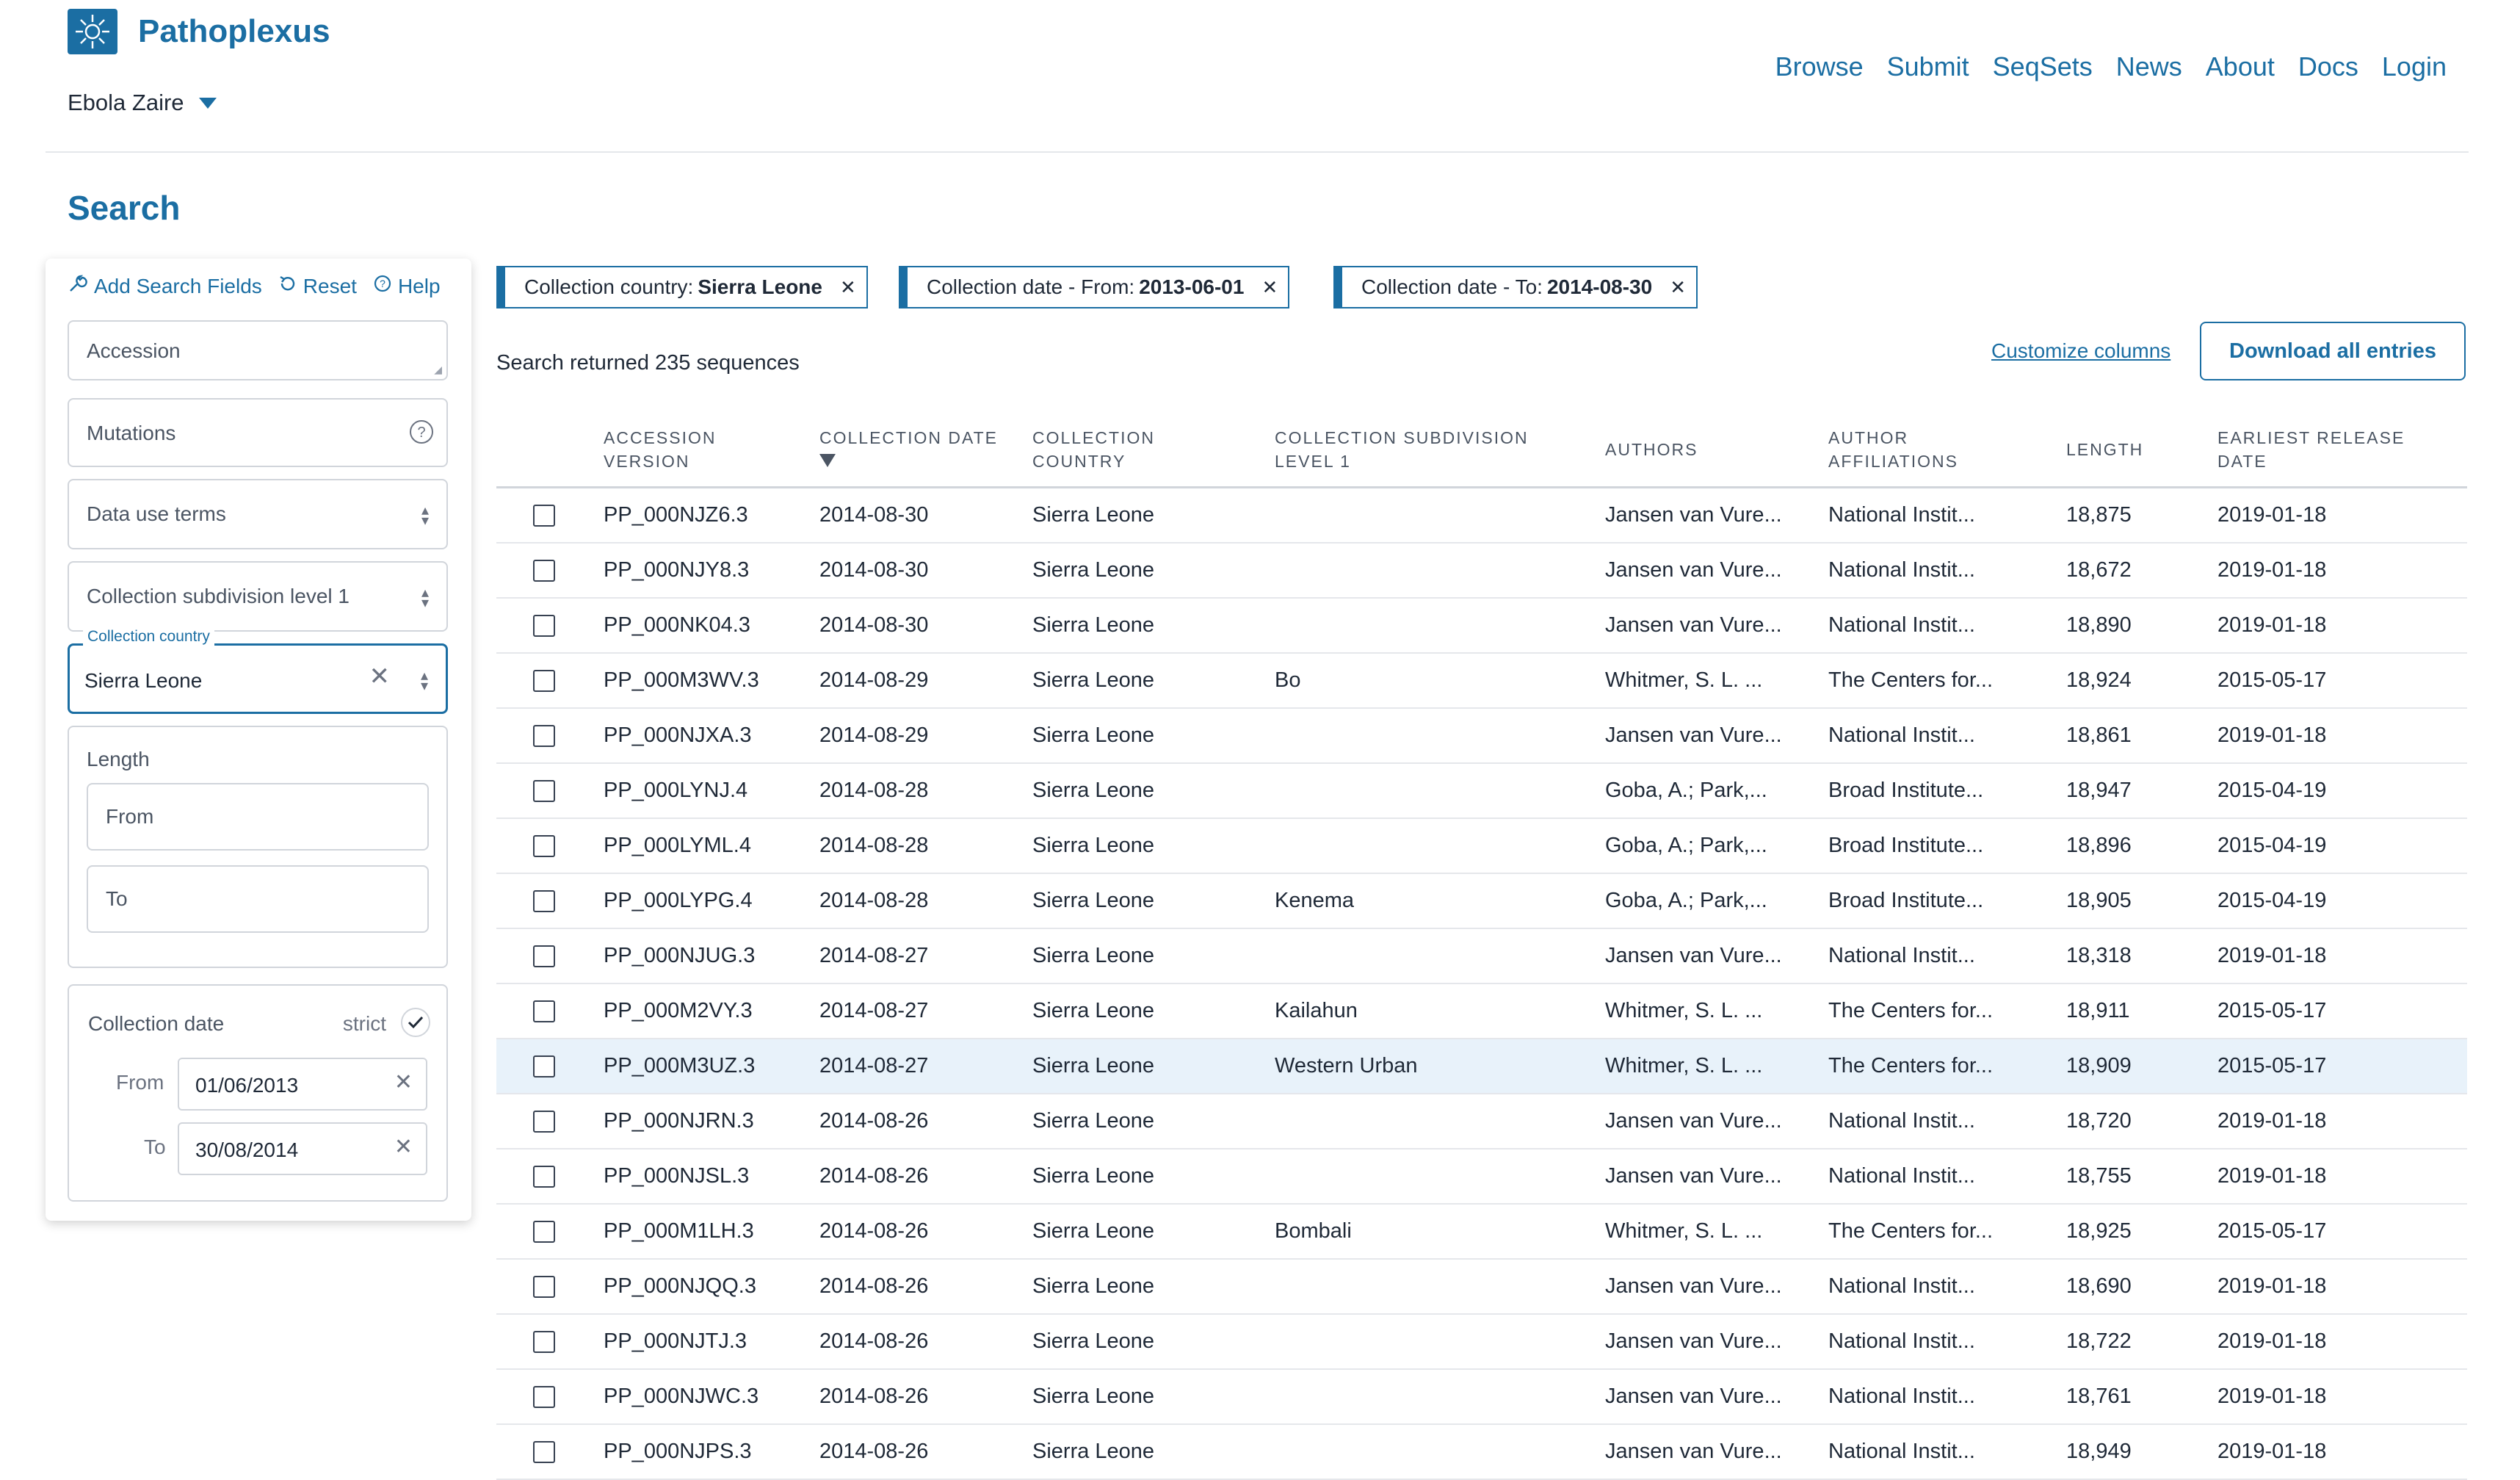  What do you see at coordinates (679, 1121) in the screenshot?
I see `cell-accession: PP_000NJRN.3` at bounding box center [679, 1121].